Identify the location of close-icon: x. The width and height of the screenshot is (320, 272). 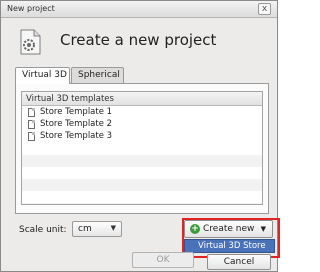
(264, 9).